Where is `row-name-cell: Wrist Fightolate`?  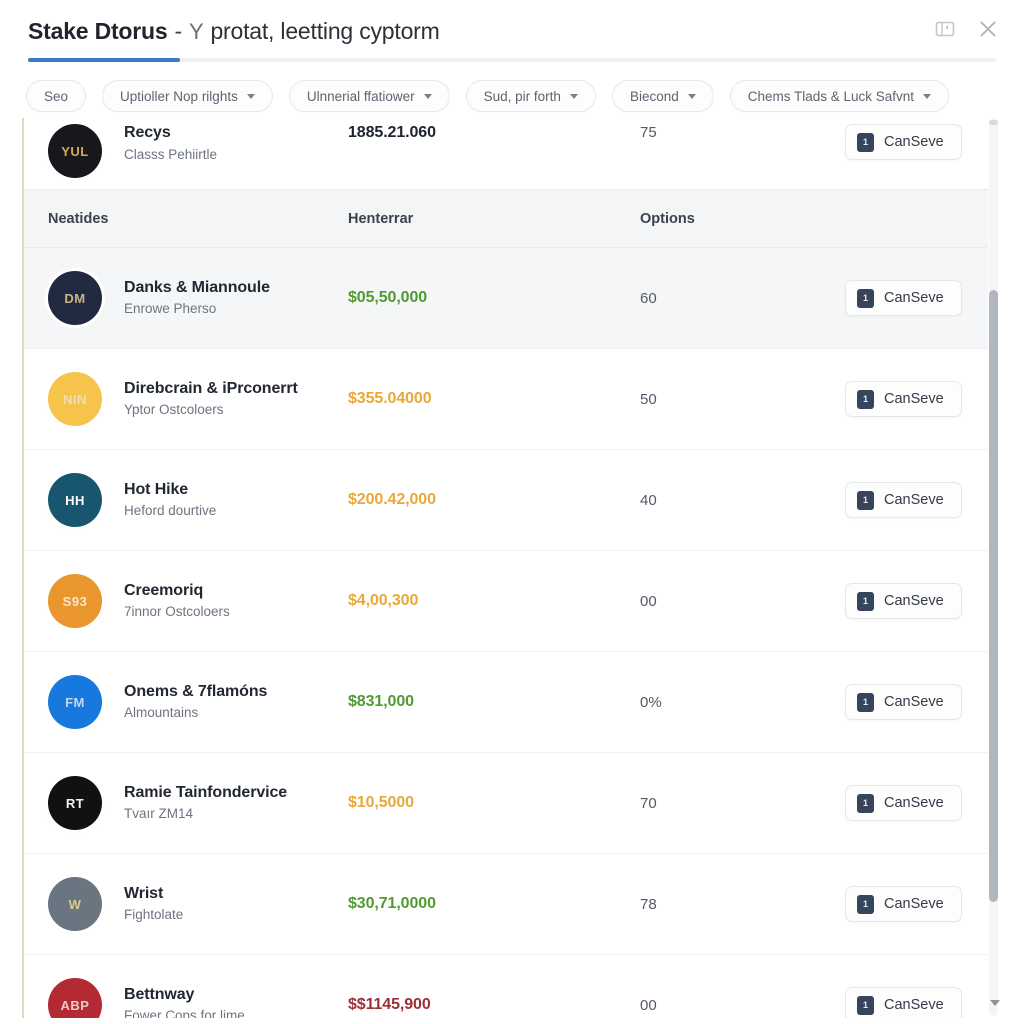 row-name-cell: Wrist Fightolate is located at coordinates (236, 904).